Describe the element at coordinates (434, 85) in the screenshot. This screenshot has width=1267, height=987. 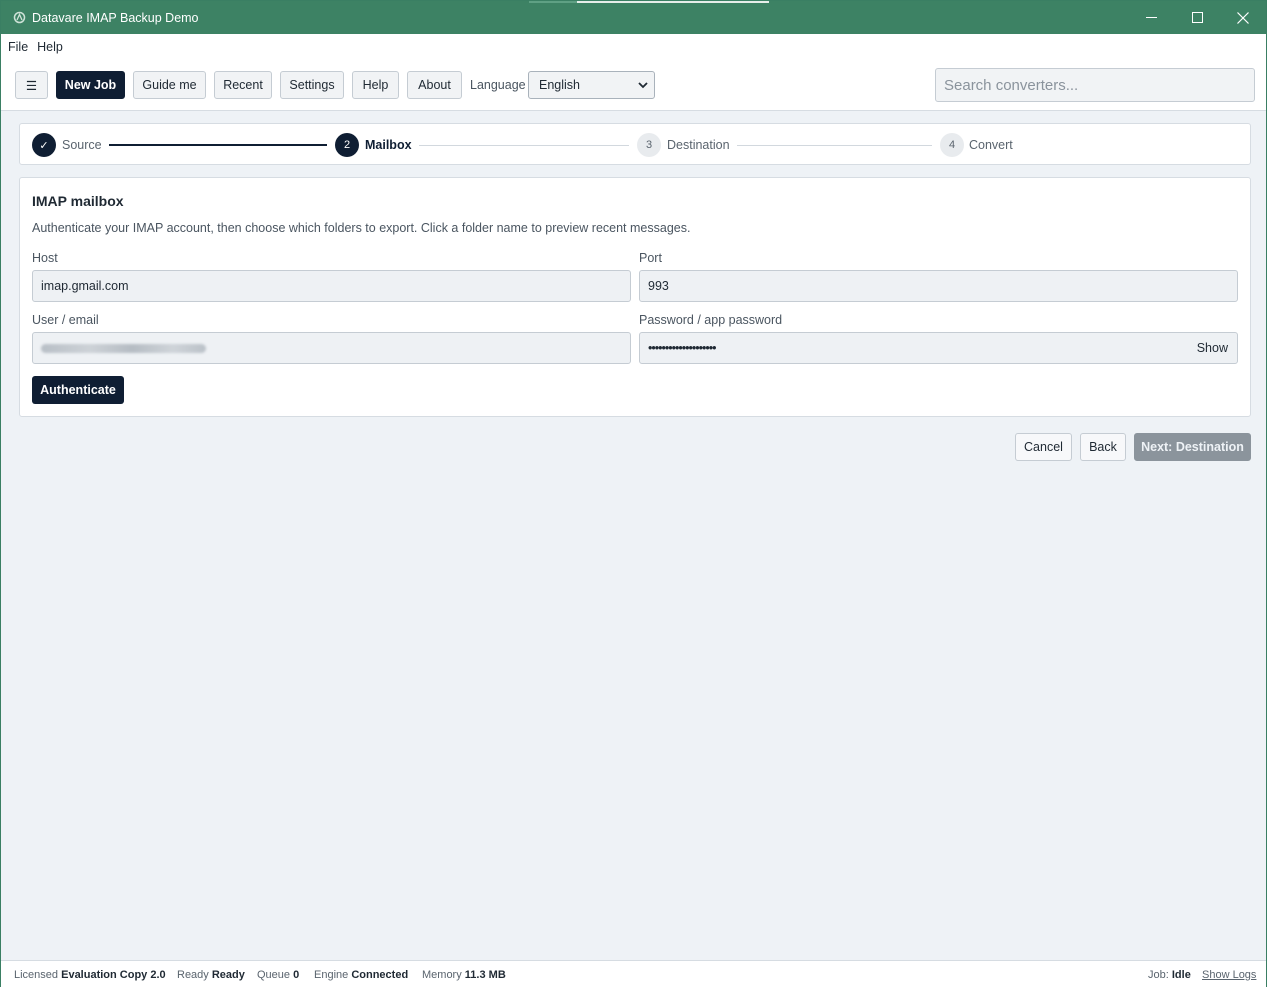
I see `about-button: About` at that location.